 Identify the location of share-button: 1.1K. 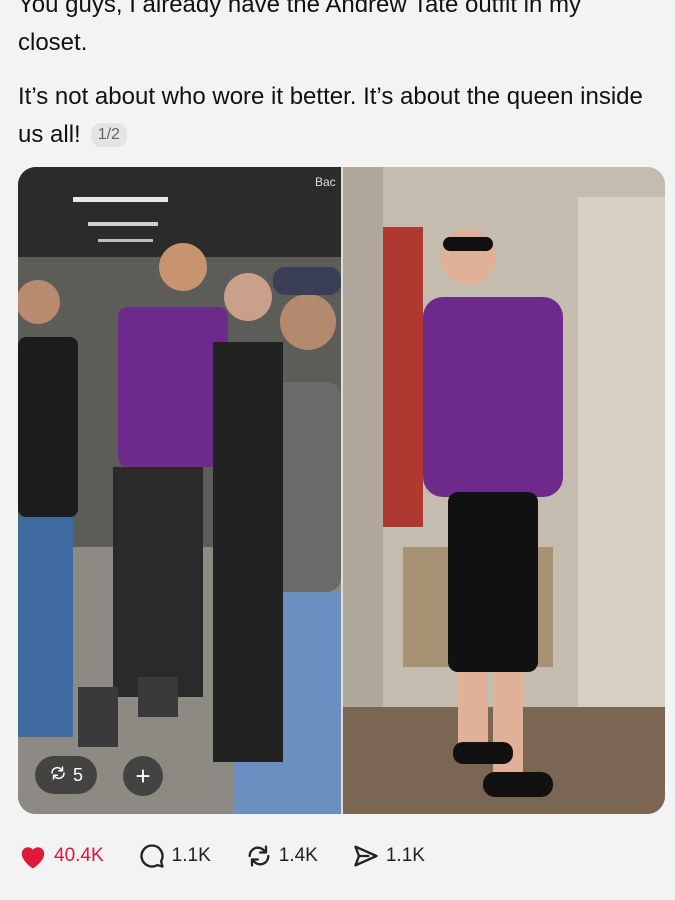
(388, 856).